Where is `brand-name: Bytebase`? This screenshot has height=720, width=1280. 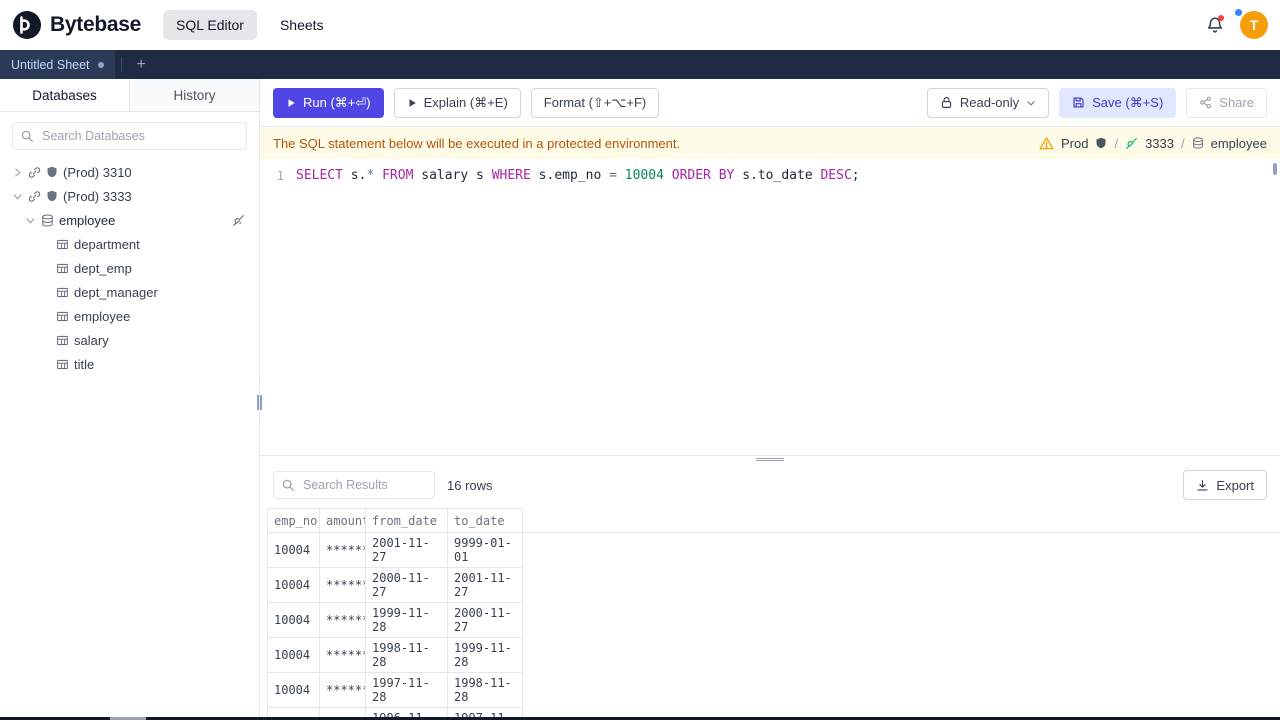 brand-name: Bytebase is located at coordinates (95, 24).